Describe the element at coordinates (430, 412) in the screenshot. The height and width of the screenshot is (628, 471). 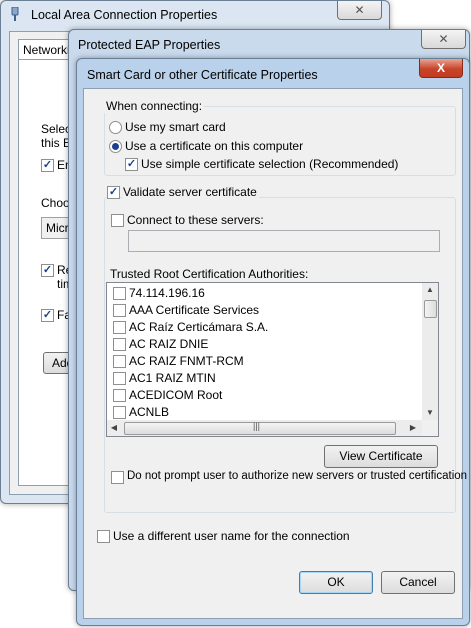
I see `scroll-down-icon: ▼` at that location.